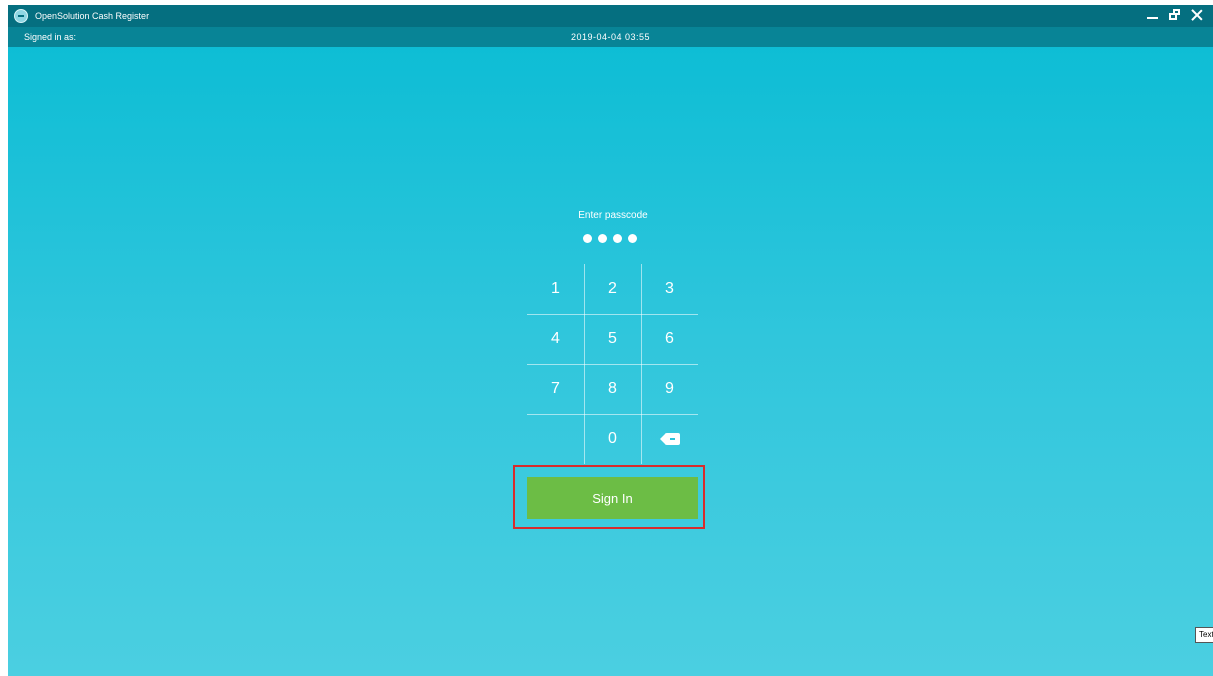 The height and width of the screenshot is (676, 1213). I want to click on key-5: 5, so click(612, 339).